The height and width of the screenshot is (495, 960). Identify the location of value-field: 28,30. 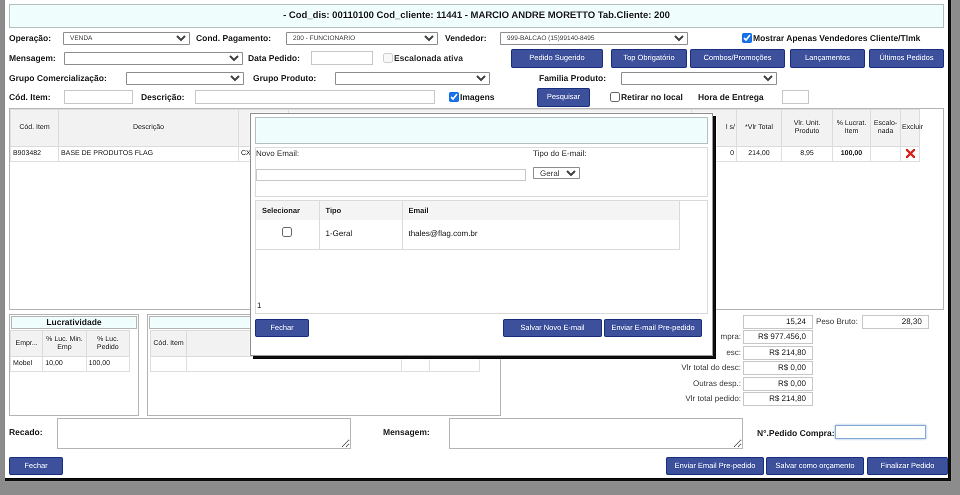
(895, 321).